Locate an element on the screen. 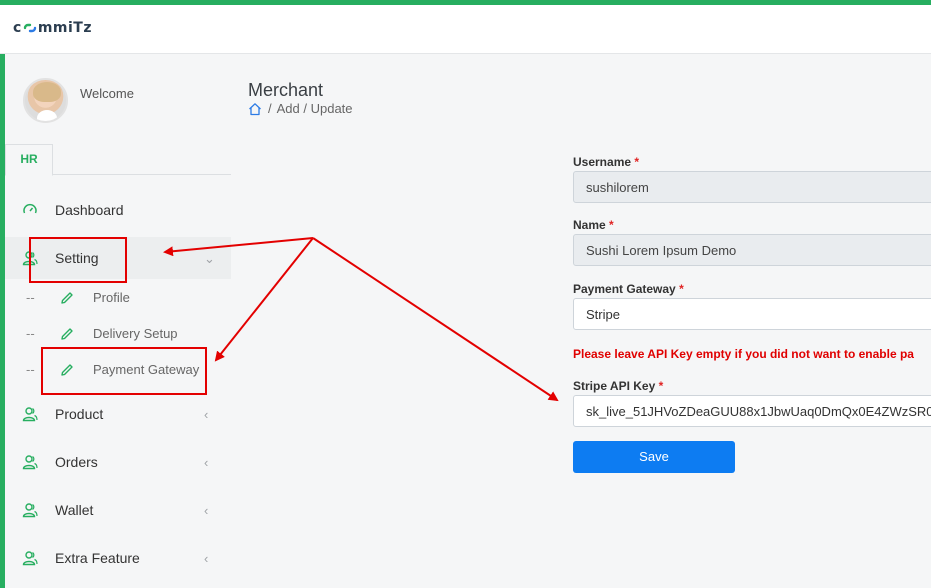 This screenshot has height=588, width=931. sidebar-item-label: Wallet is located at coordinates (74, 510).